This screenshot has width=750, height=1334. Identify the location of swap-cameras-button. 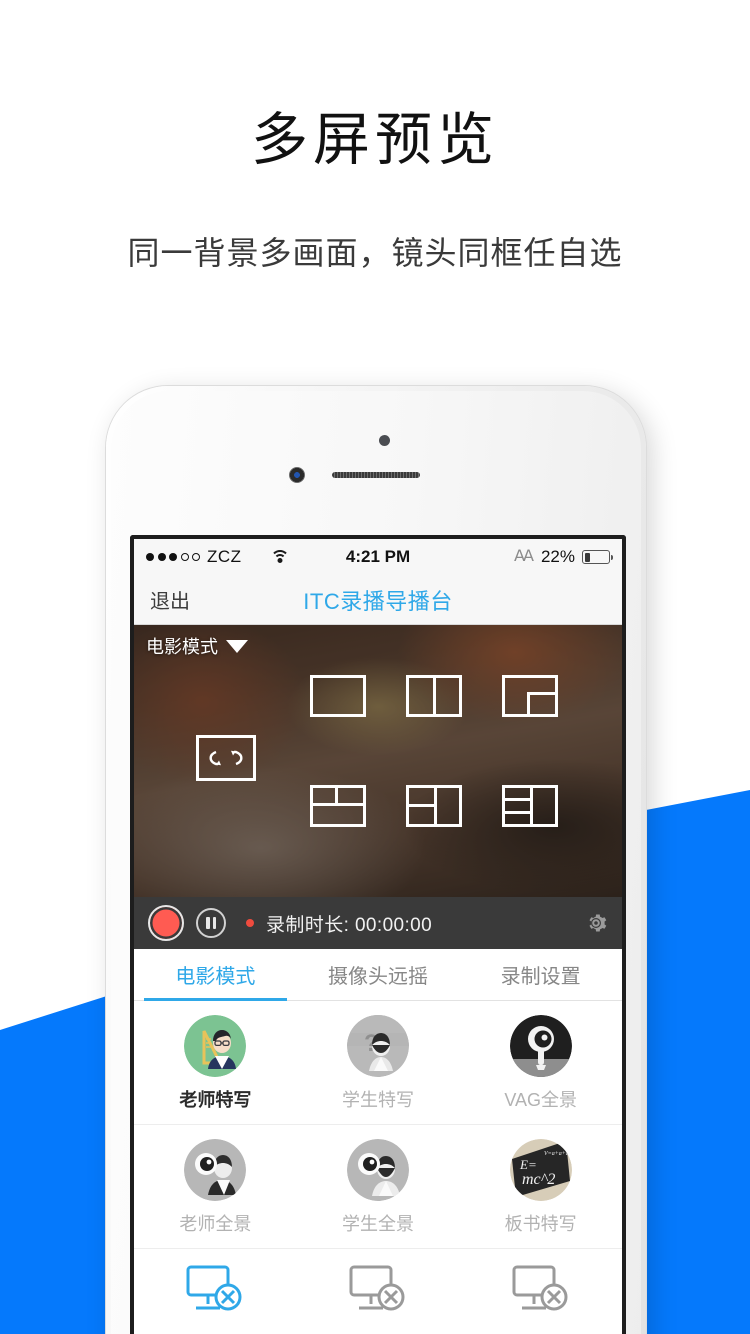
(226, 758).